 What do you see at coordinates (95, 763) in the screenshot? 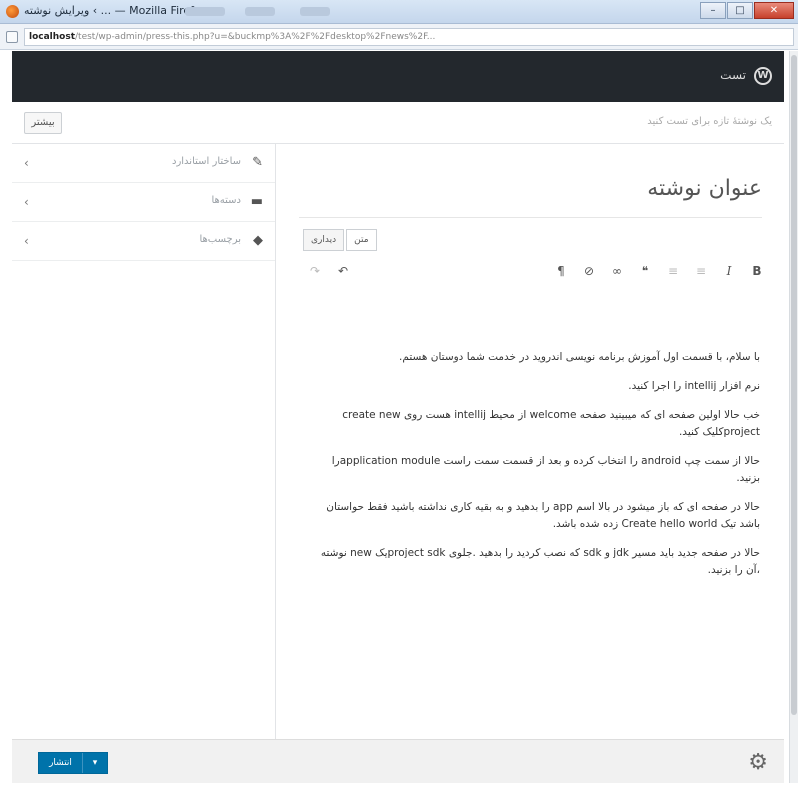
I see `chevron-down-icon: ▾` at bounding box center [95, 763].